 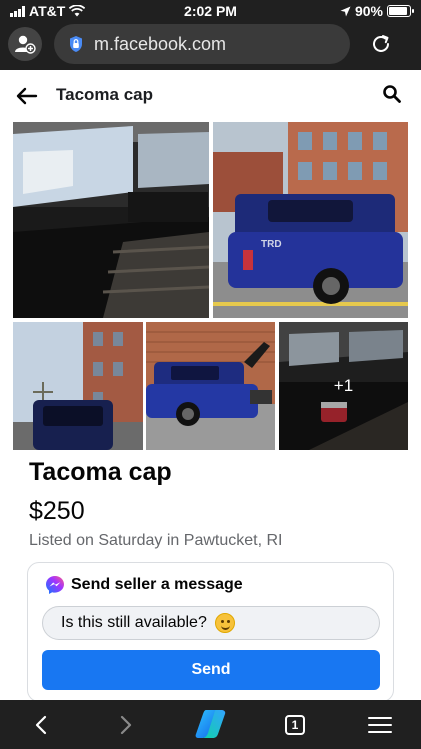 I want to click on search-icon, so click(x=392, y=94).